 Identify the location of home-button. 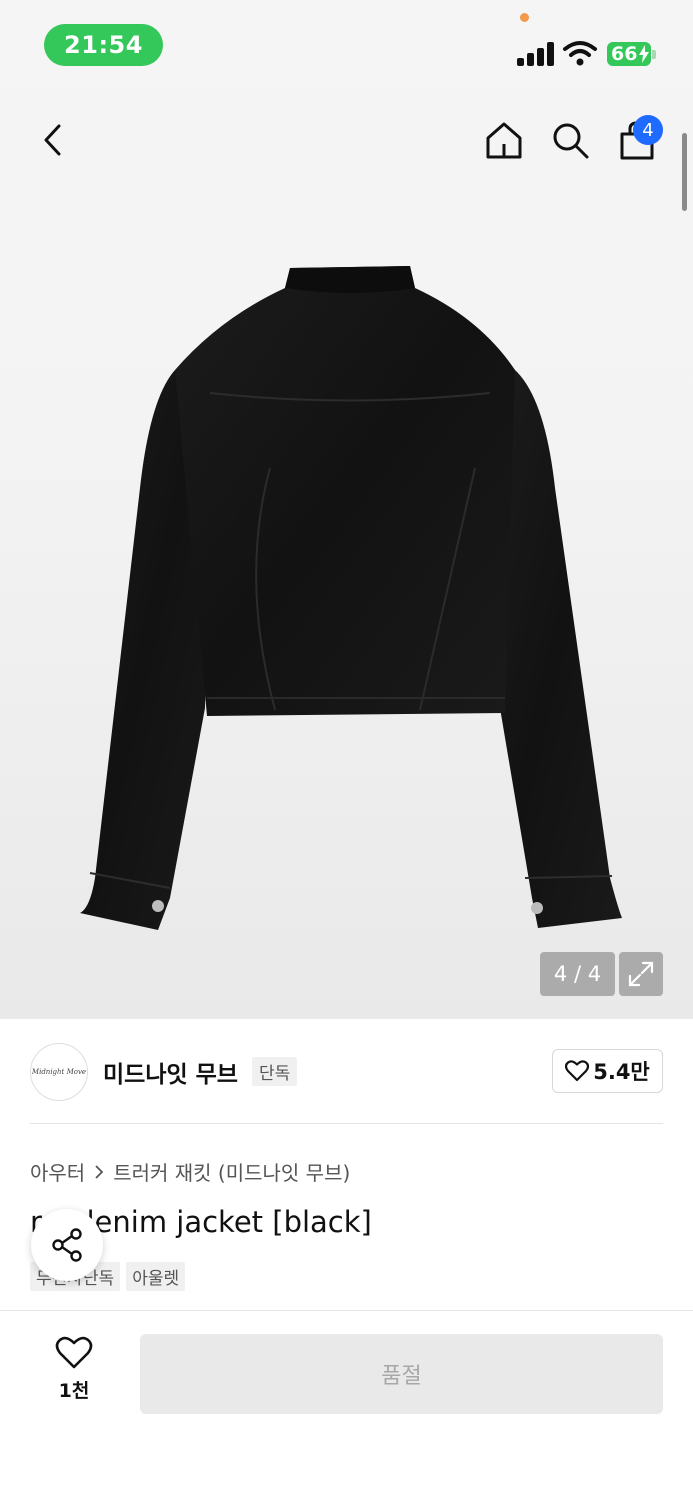
(504, 140).